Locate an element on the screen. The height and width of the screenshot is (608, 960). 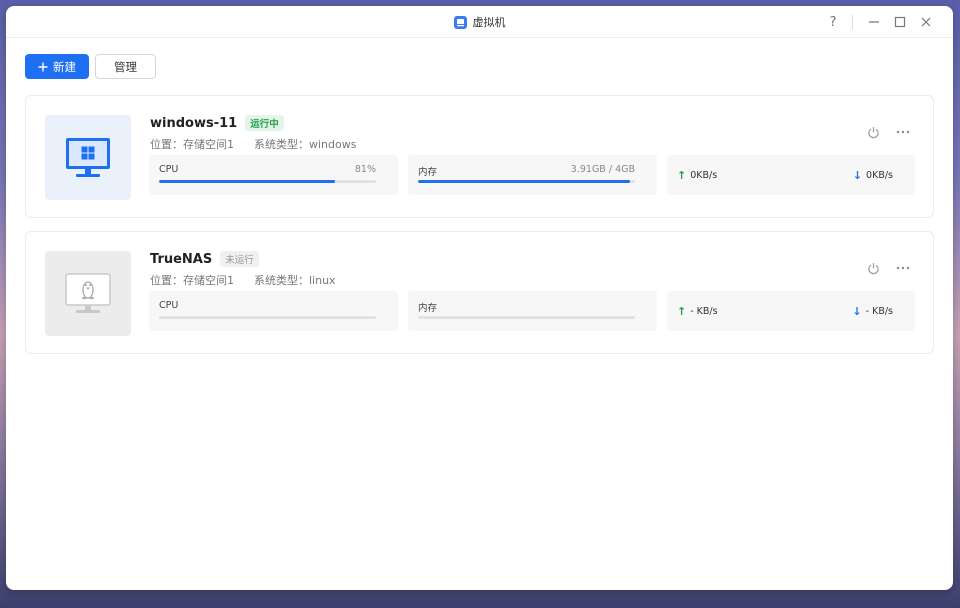
vm-name: windows-11 运行中 is located at coordinates (217, 123).